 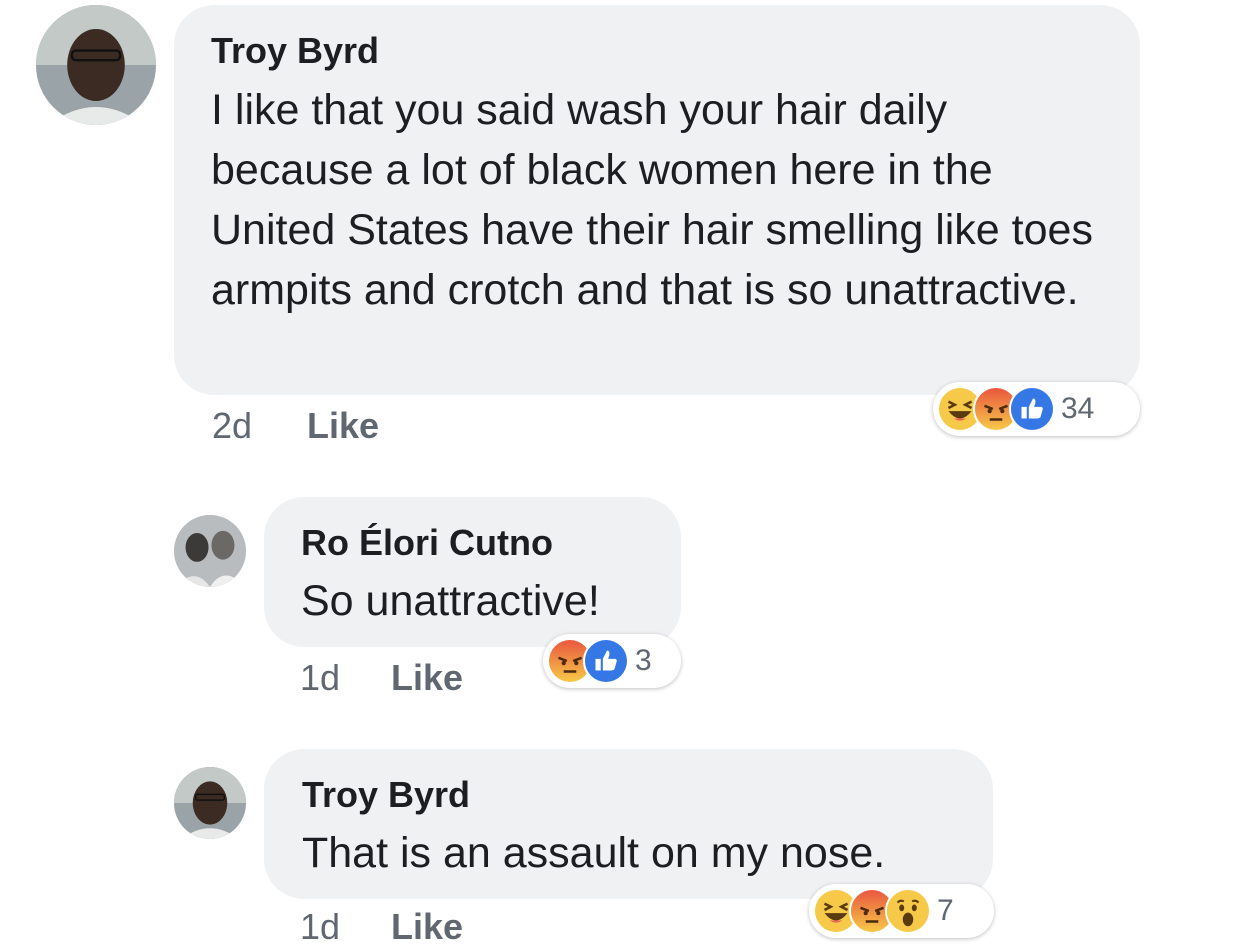 What do you see at coordinates (232, 426) in the screenshot?
I see `comment-timestamp: 2d` at bounding box center [232, 426].